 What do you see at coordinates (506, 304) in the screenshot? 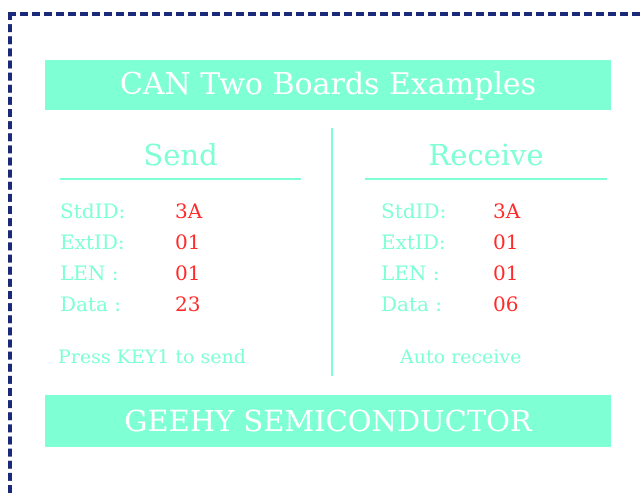
I see `receive-data-value: 06` at bounding box center [506, 304].